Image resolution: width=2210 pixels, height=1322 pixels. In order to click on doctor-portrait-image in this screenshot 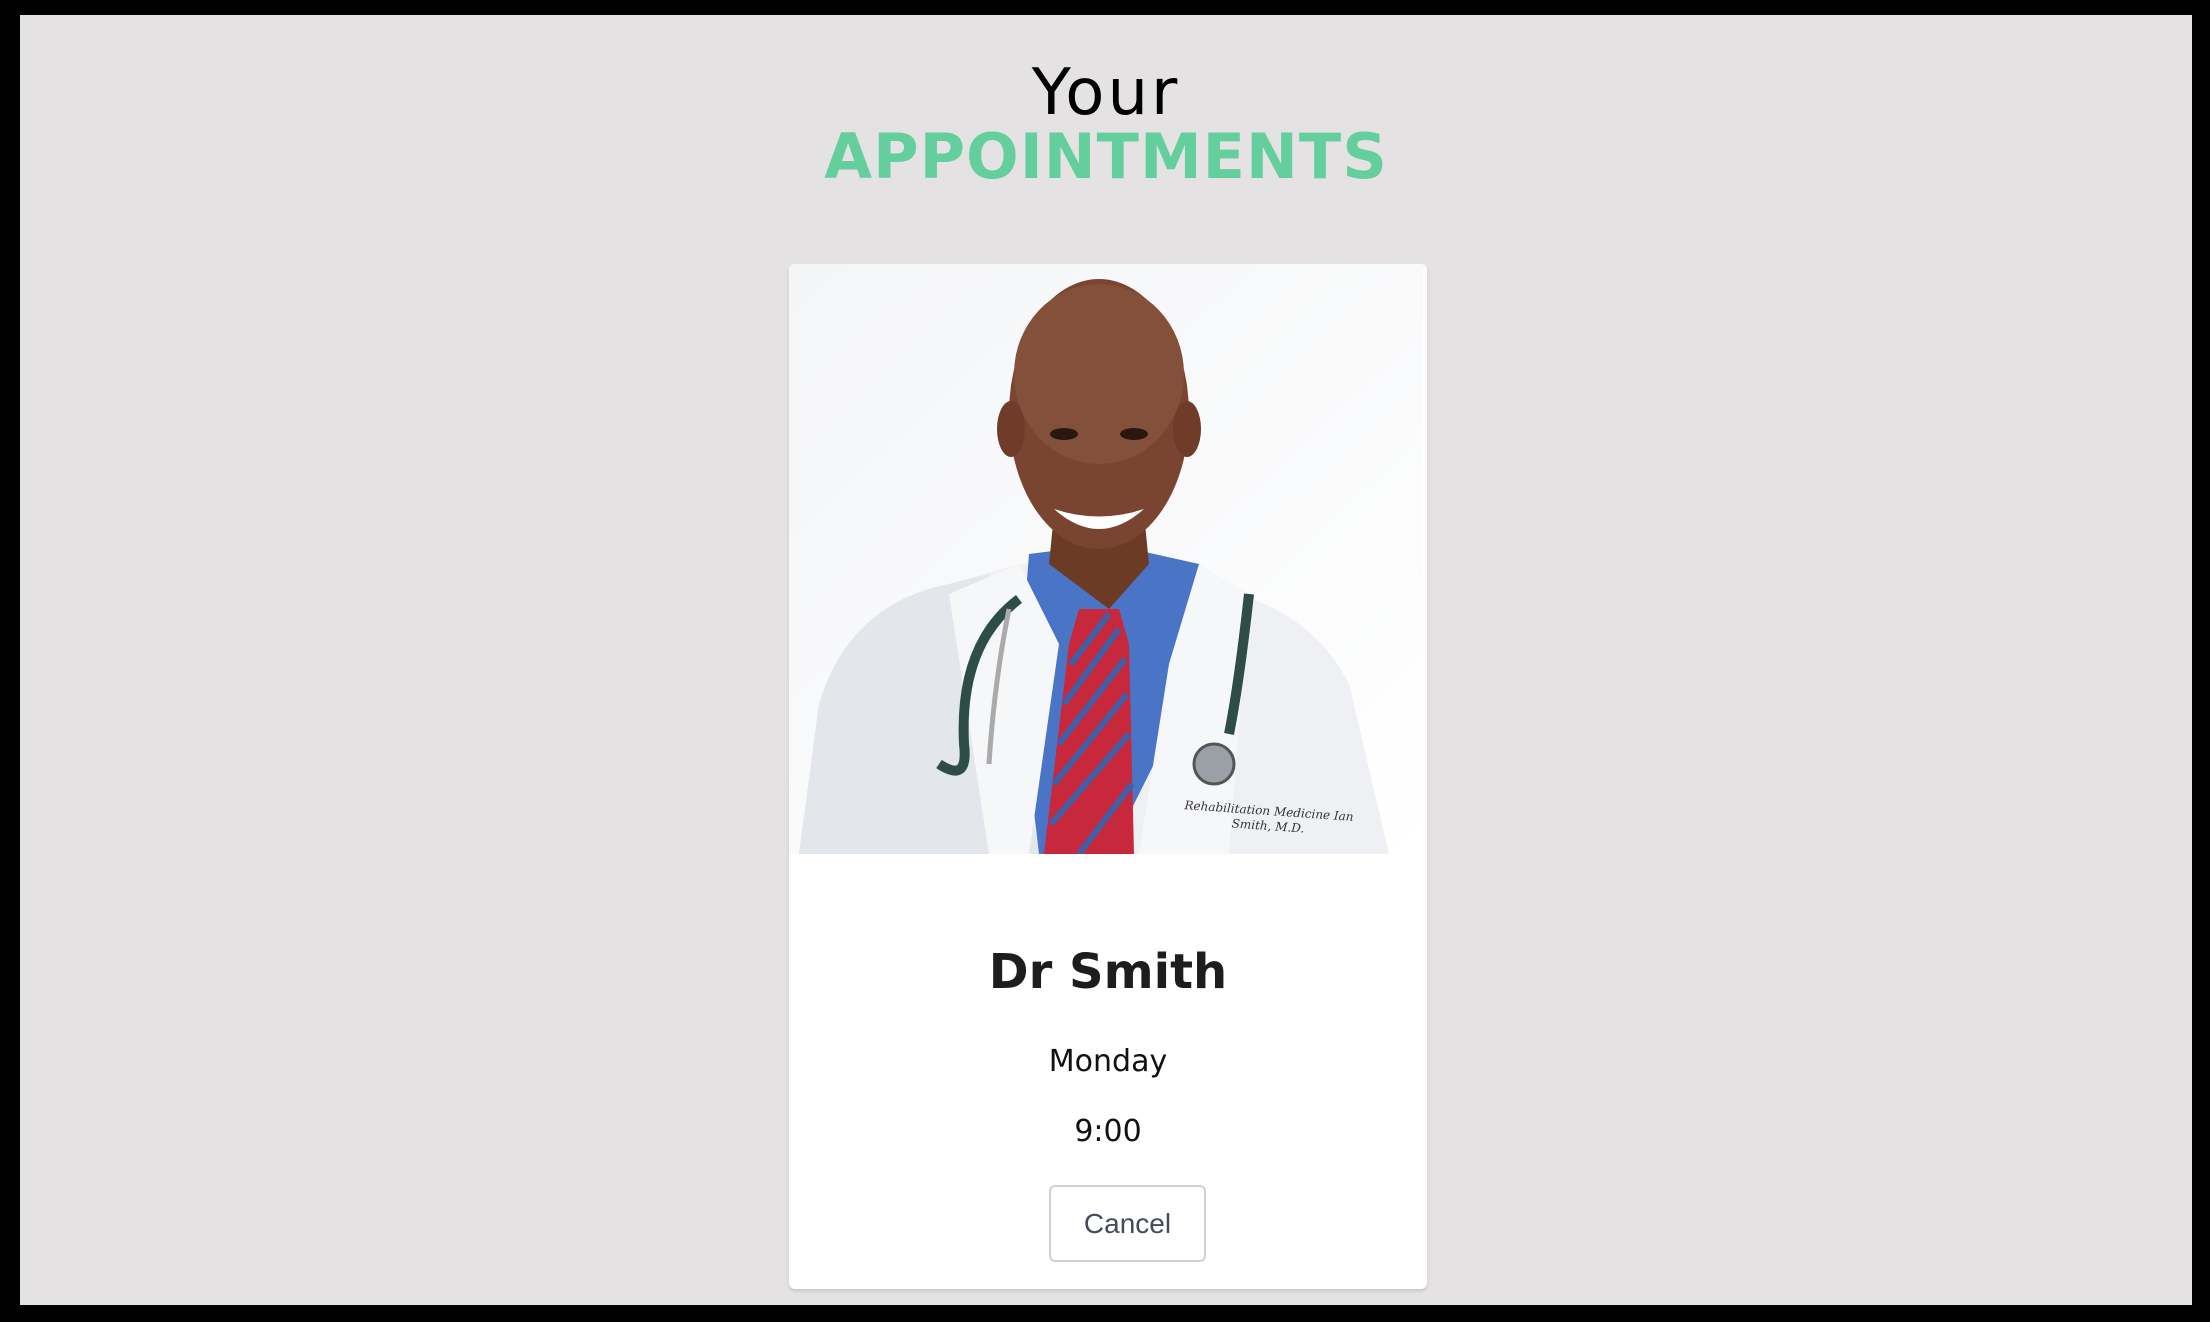, I will do `click(1106, 559)`.